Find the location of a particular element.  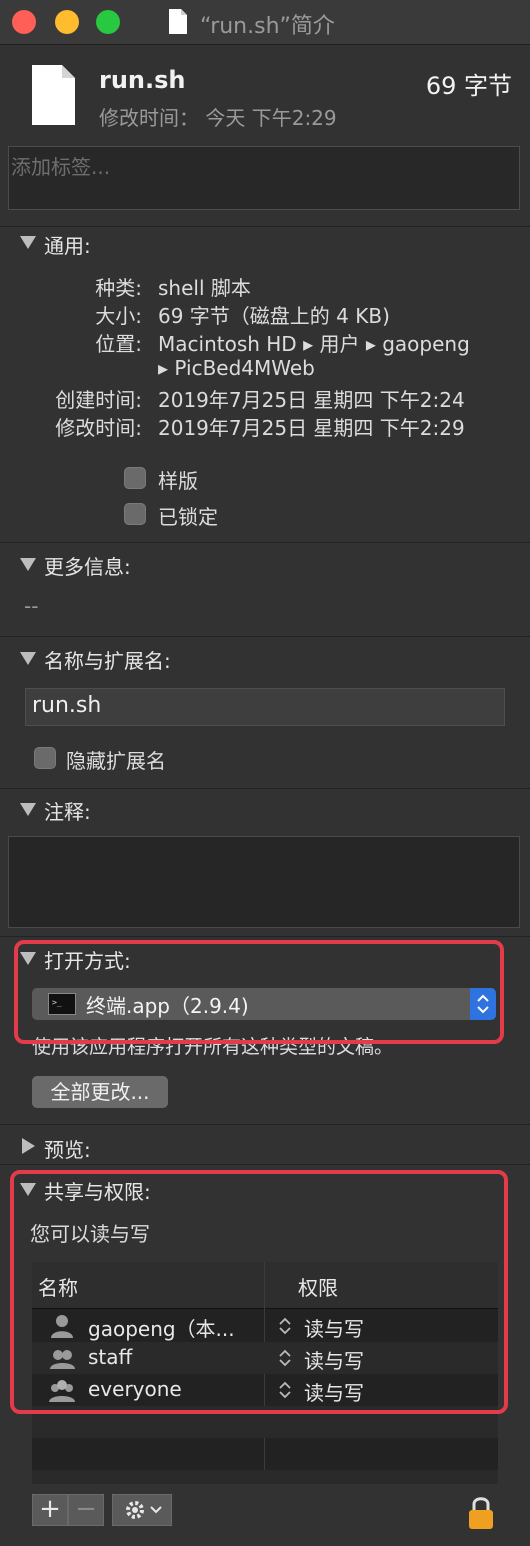

kind-label: 种类: is located at coordinates (118, 288).